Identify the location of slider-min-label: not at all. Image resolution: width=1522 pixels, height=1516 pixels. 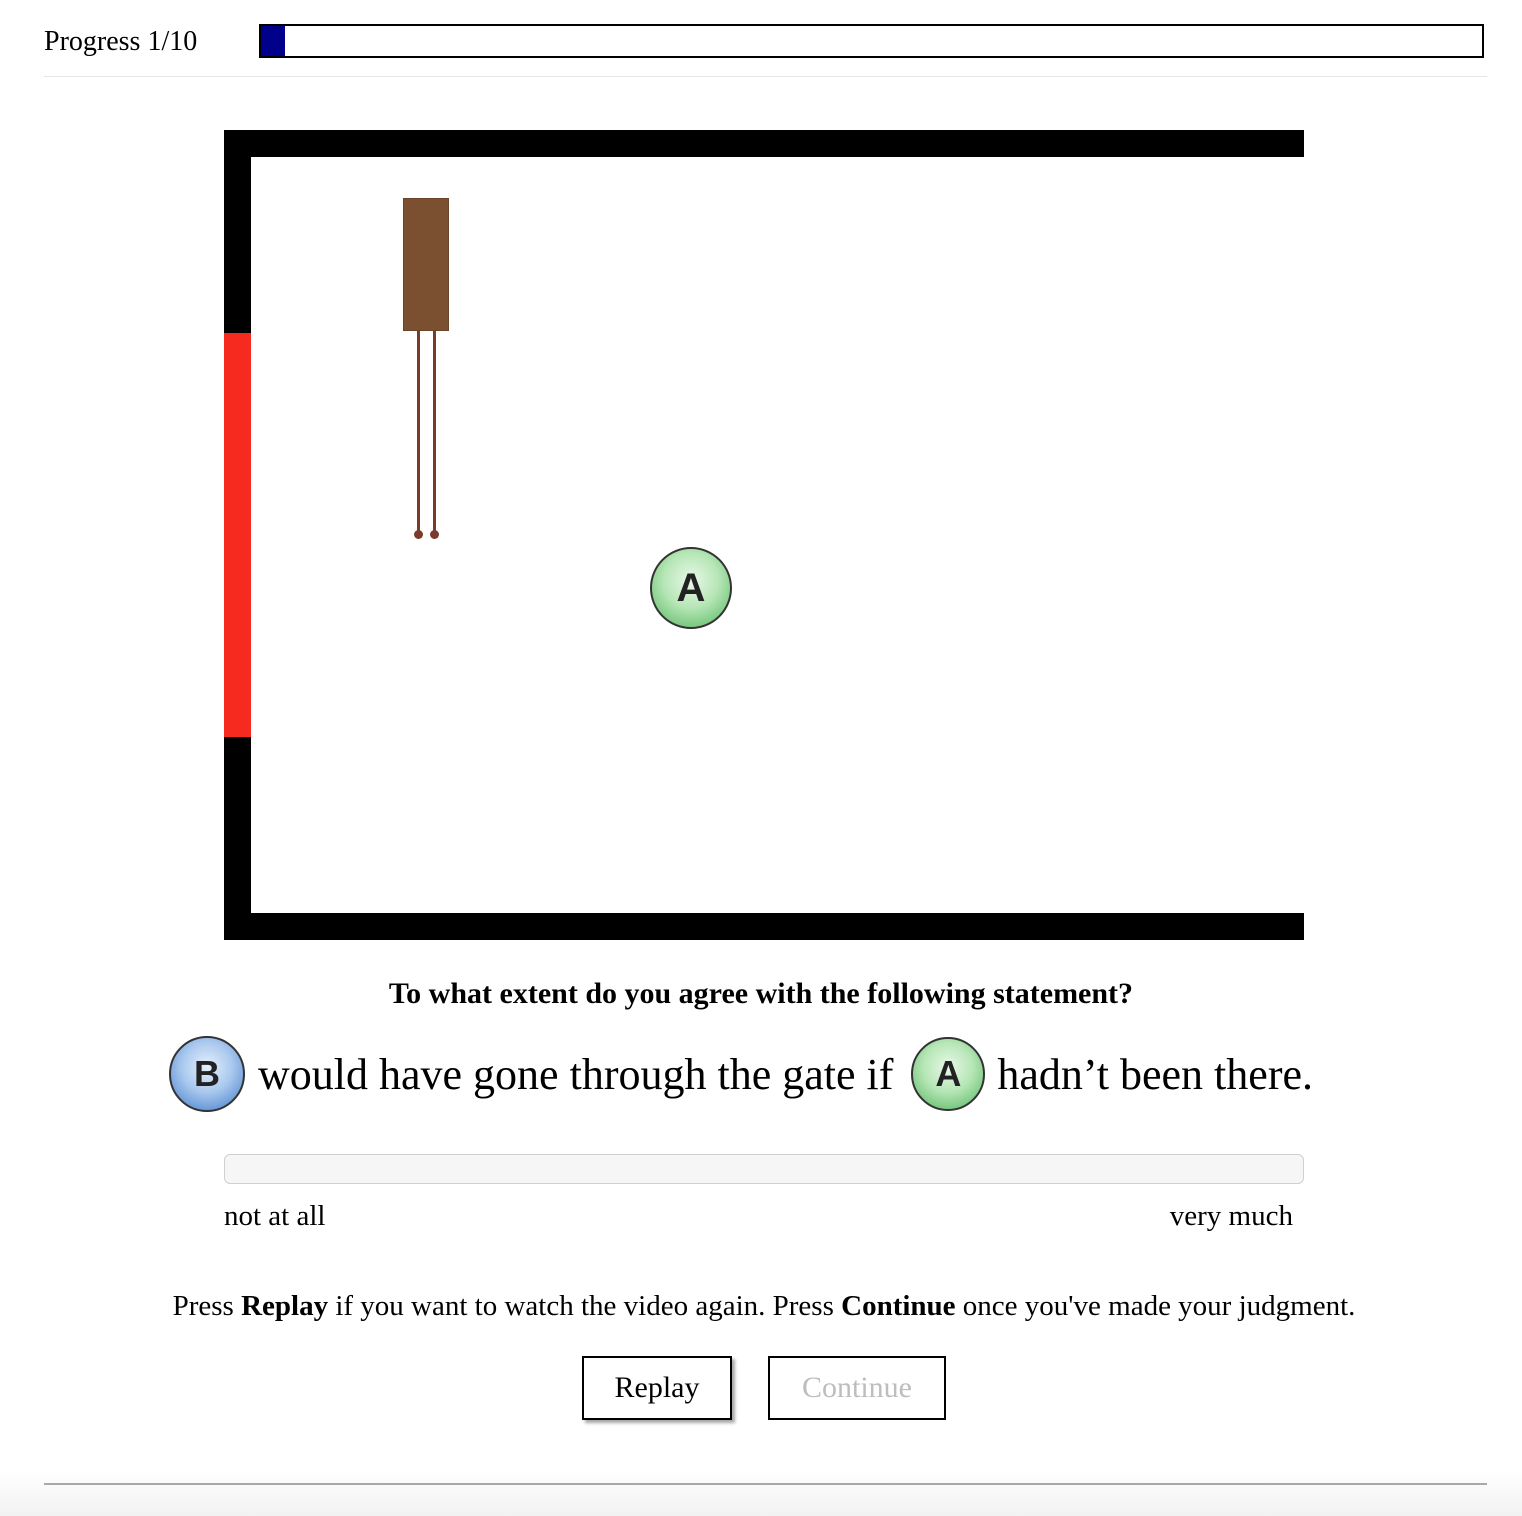
(275, 1216).